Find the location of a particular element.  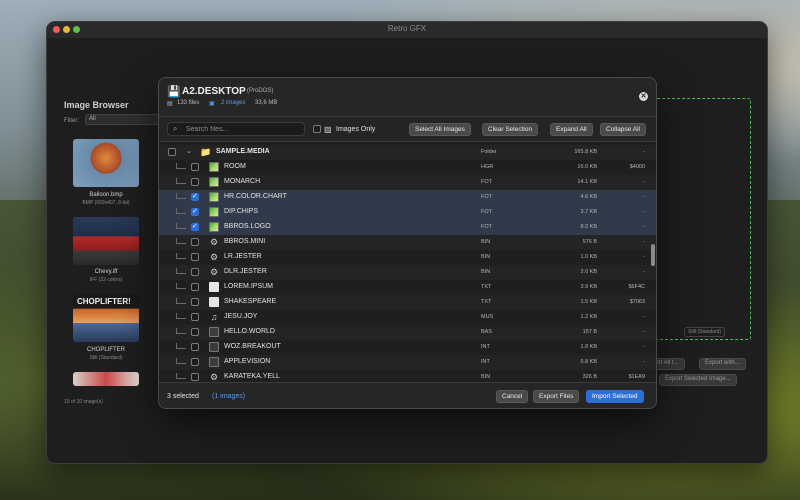

file-row: APPLEVISION INT 5.8 KB - is located at coordinates (407, 362).